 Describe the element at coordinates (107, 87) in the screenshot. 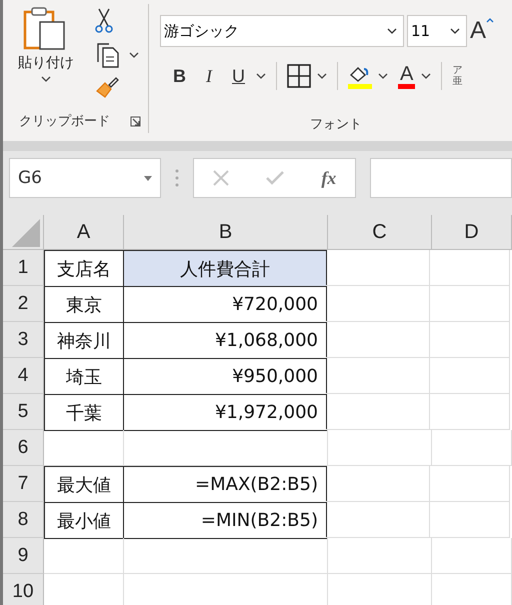

I see `paintbrush-icon` at that location.